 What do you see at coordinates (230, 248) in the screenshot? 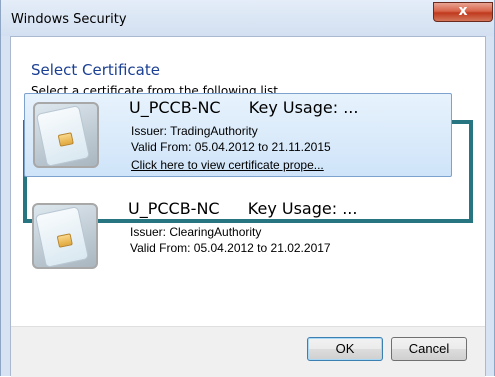
I see `certificate-validity: Valid From: 05.04.2012 to 21.02.2017` at bounding box center [230, 248].